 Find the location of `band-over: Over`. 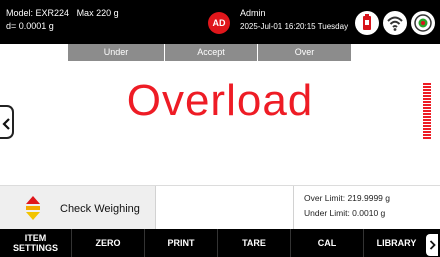

band-over: Over is located at coordinates (304, 52).